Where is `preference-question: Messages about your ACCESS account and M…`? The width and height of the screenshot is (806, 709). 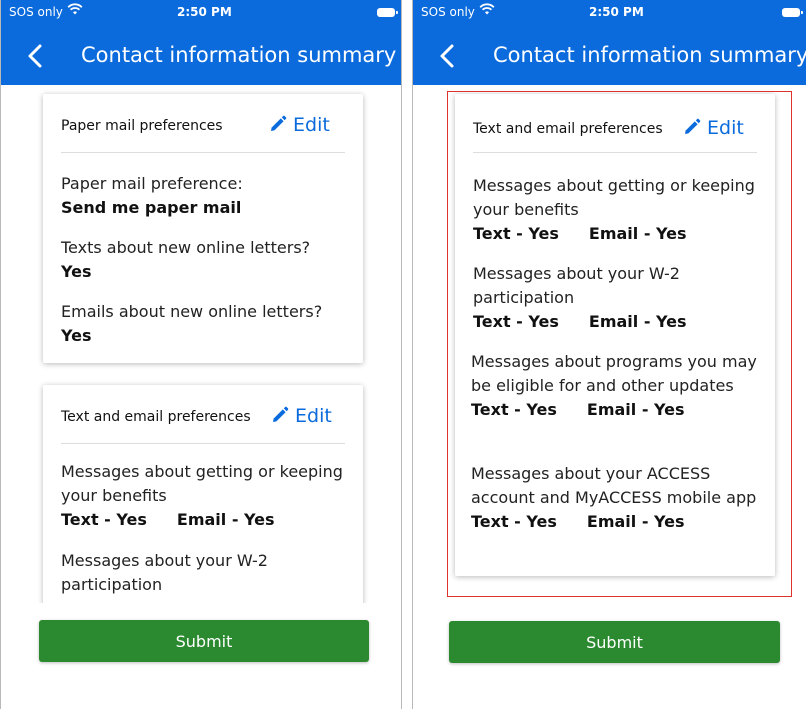
preference-question: Messages about your ACCESS account and M… is located at coordinates (614, 485).